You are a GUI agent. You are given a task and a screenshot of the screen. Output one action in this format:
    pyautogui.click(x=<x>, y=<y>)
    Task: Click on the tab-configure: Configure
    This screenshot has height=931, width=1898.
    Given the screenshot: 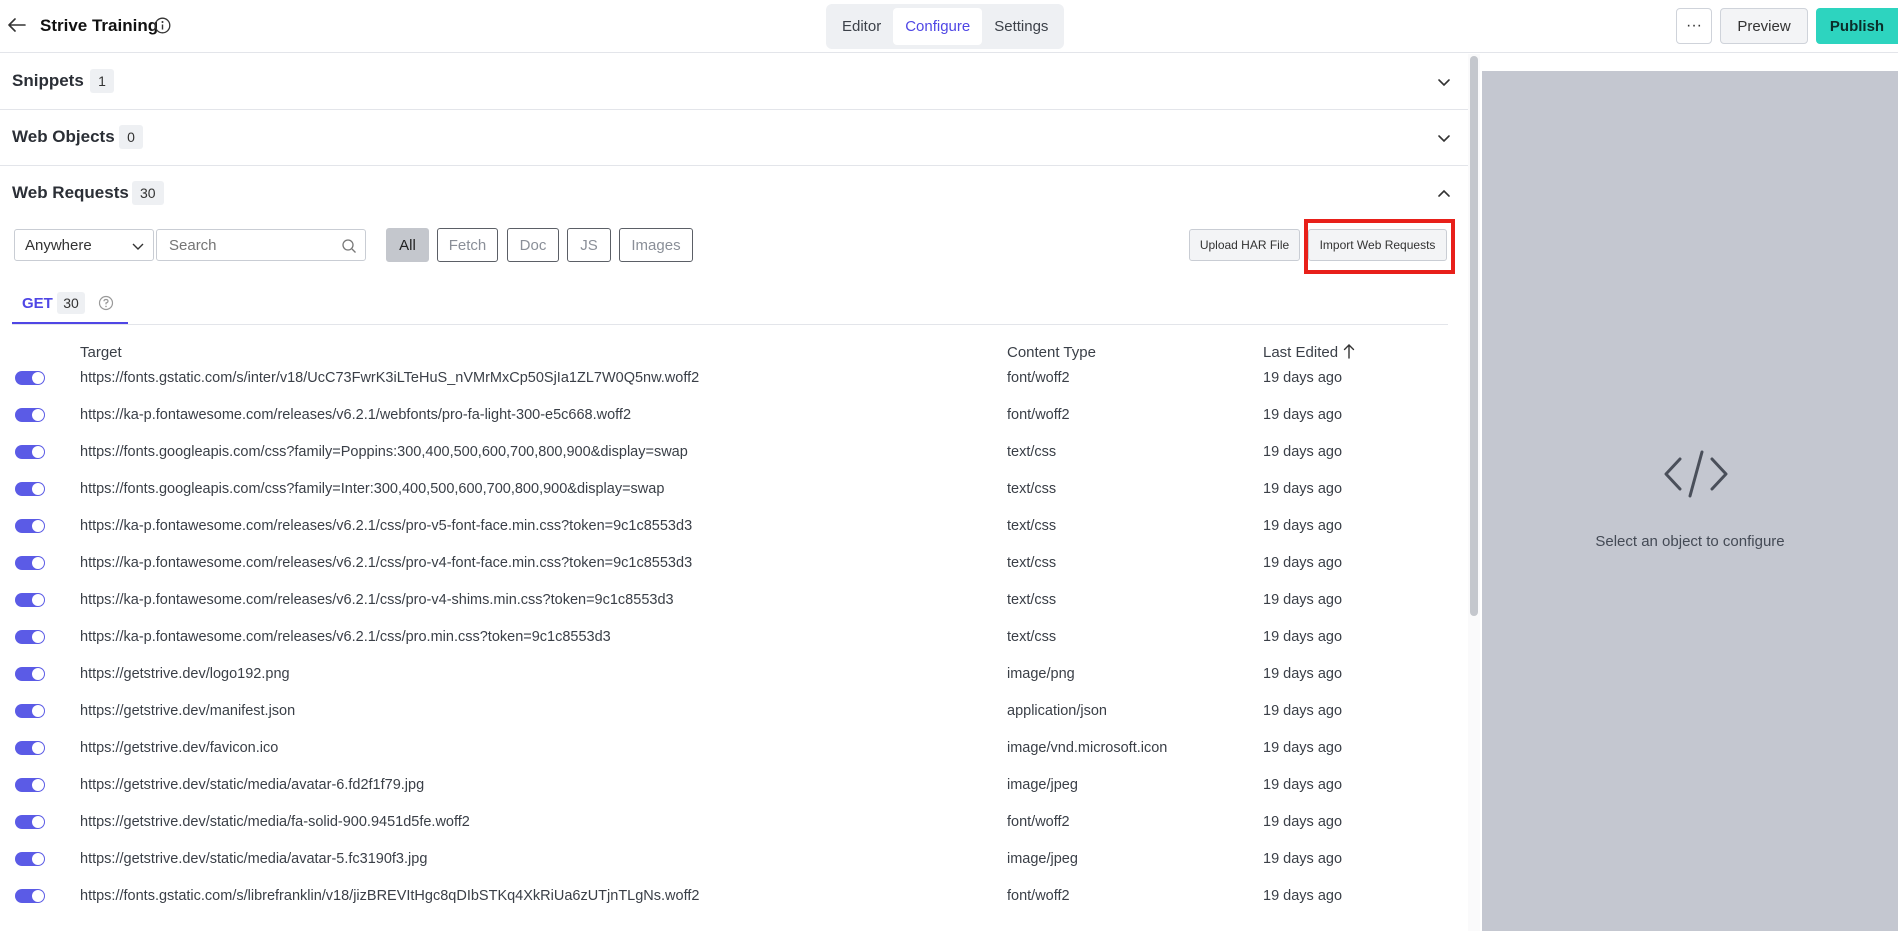 What is the action you would take?
    pyautogui.click(x=938, y=26)
    